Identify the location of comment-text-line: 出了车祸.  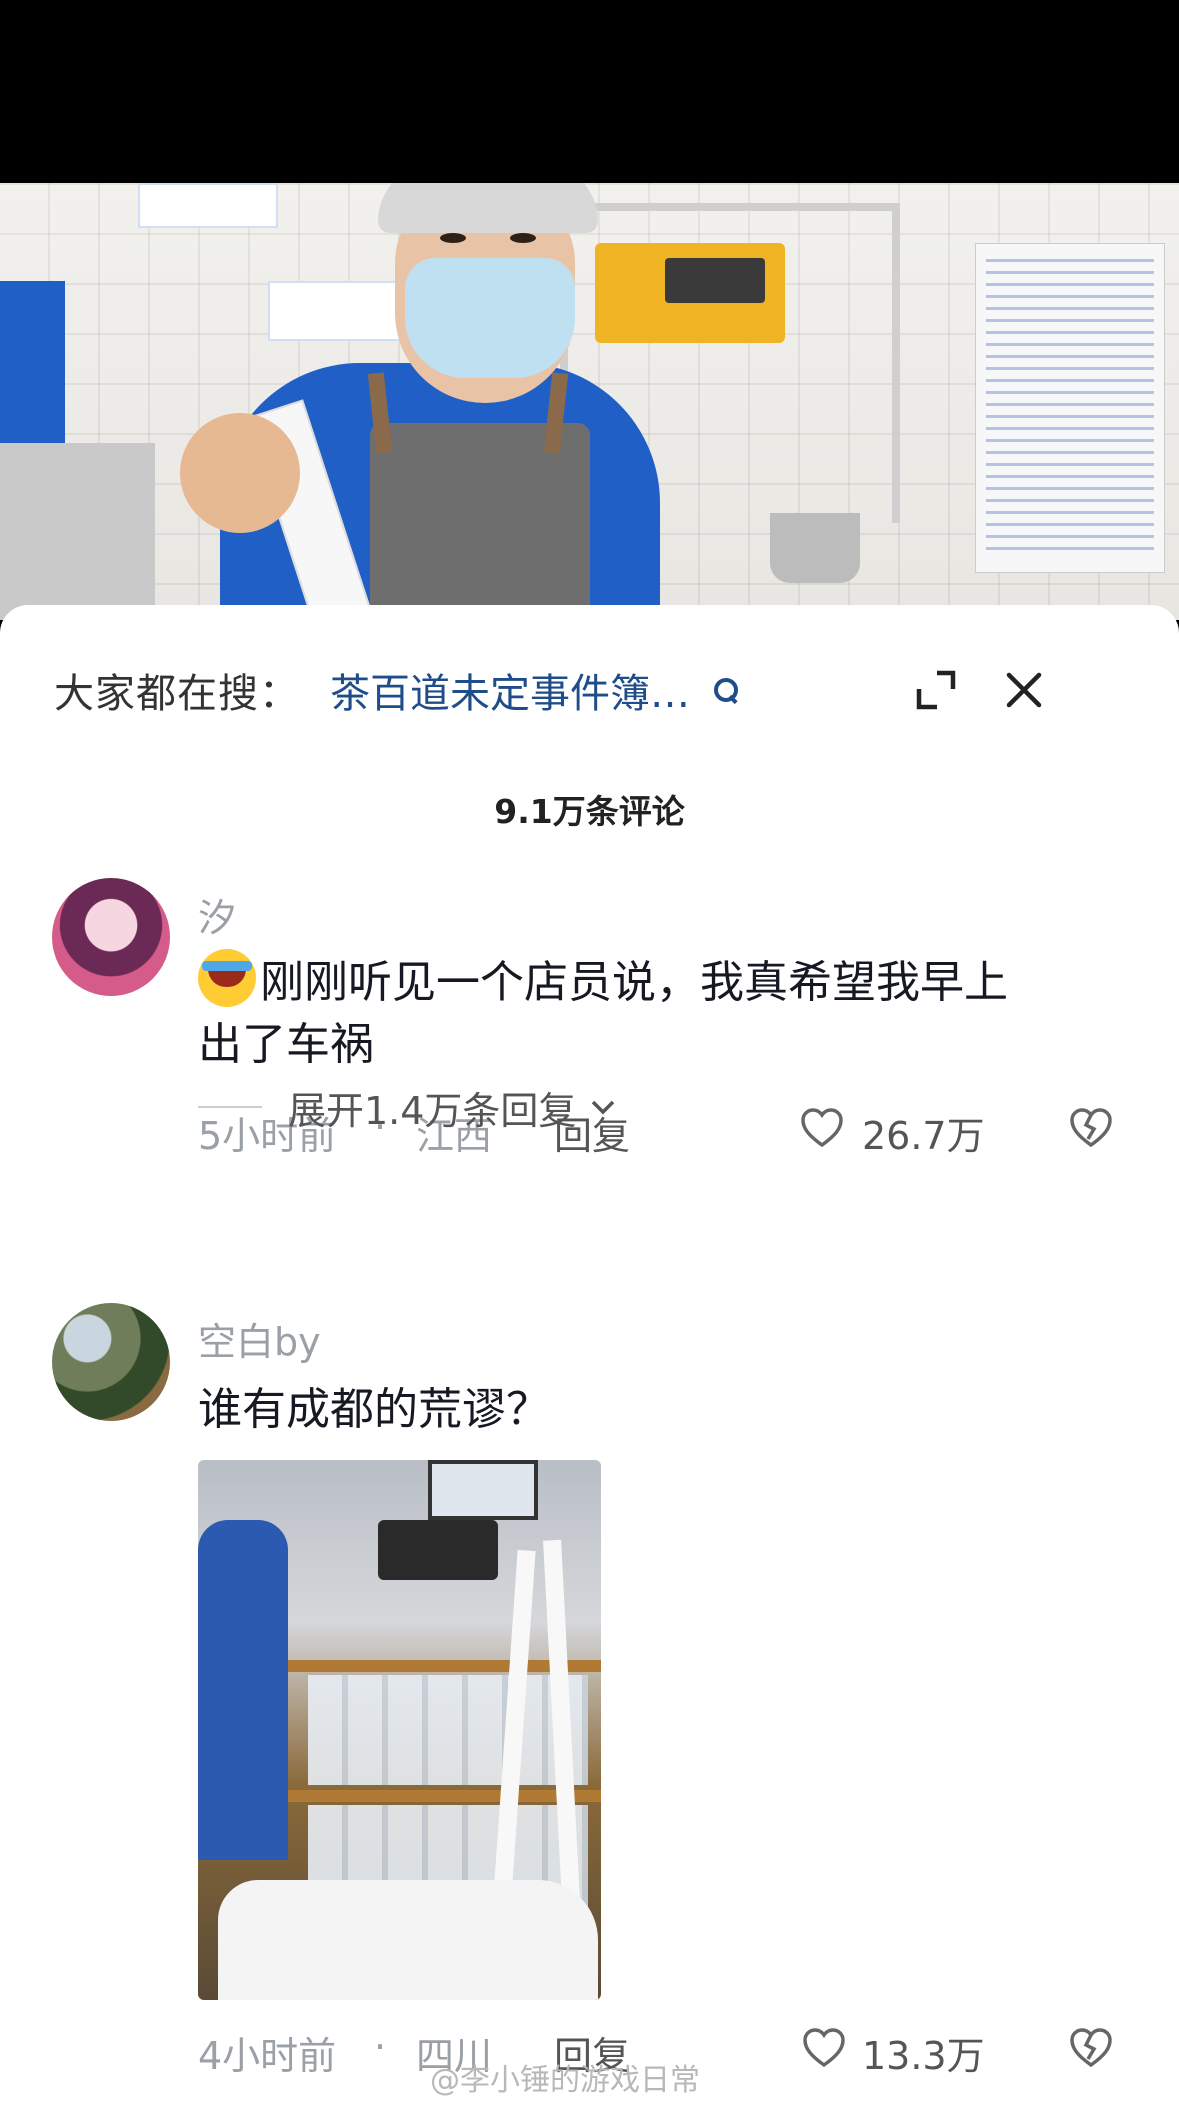
(286, 1044).